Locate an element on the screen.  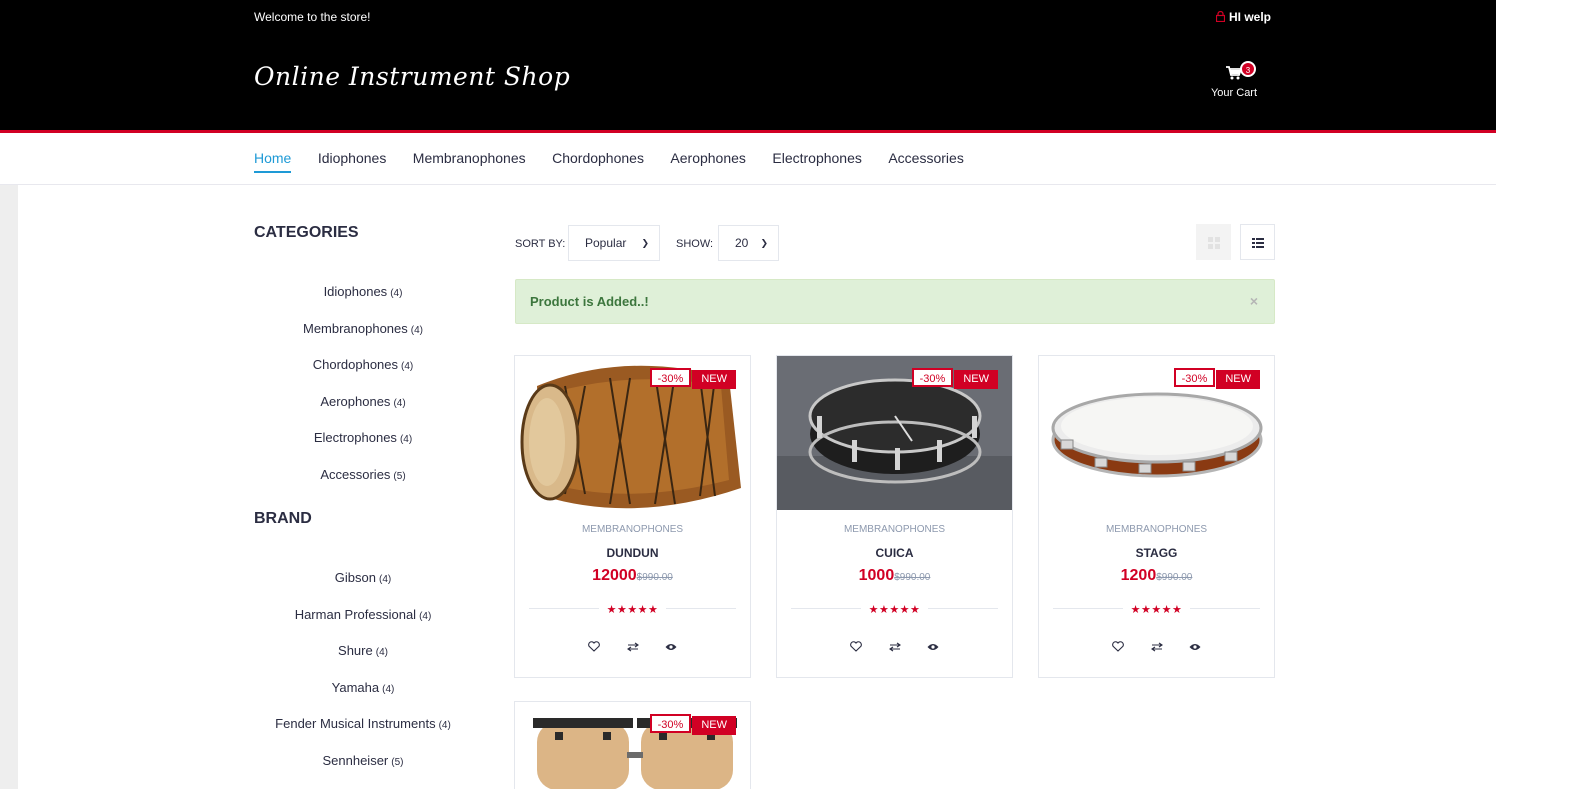
product-price: 1200$990.00 is located at coordinates (1156, 576).